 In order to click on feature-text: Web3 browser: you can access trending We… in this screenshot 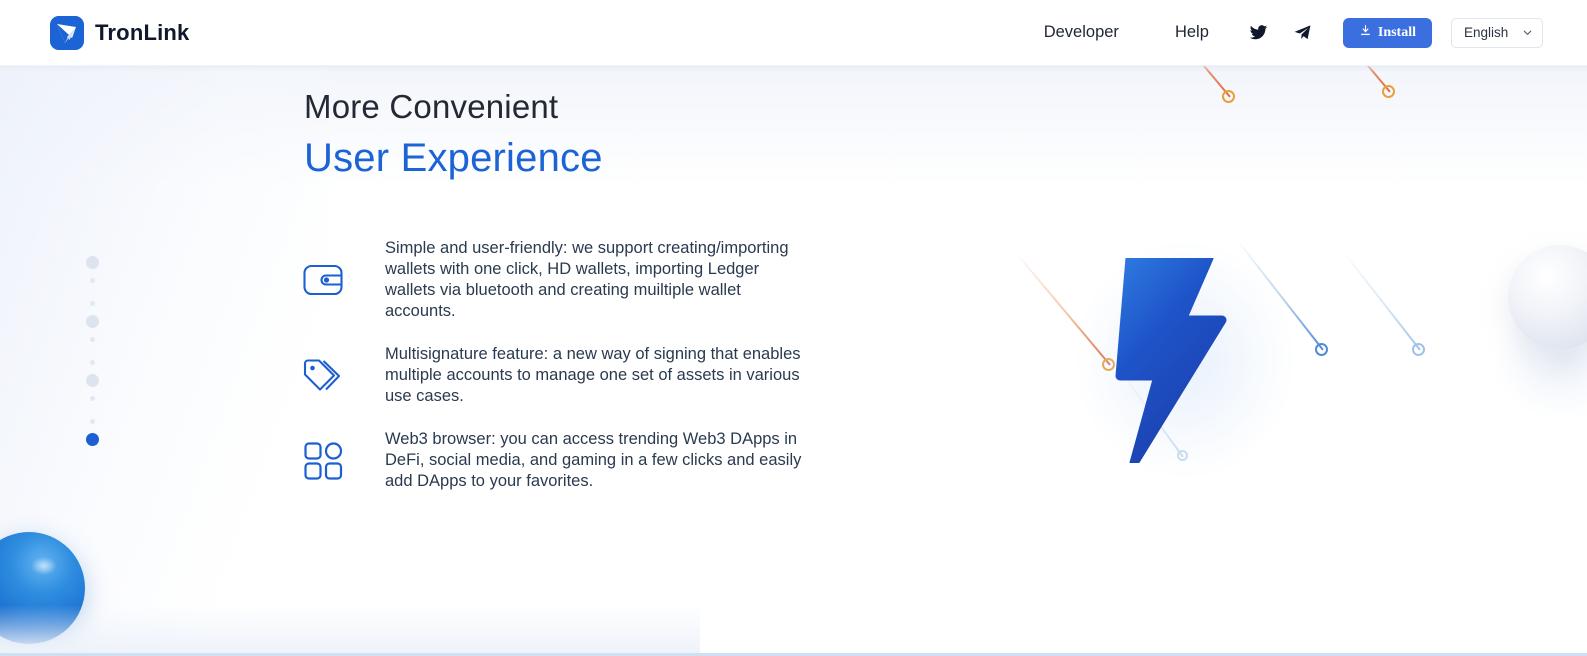, I will do `click(593, 460)`.